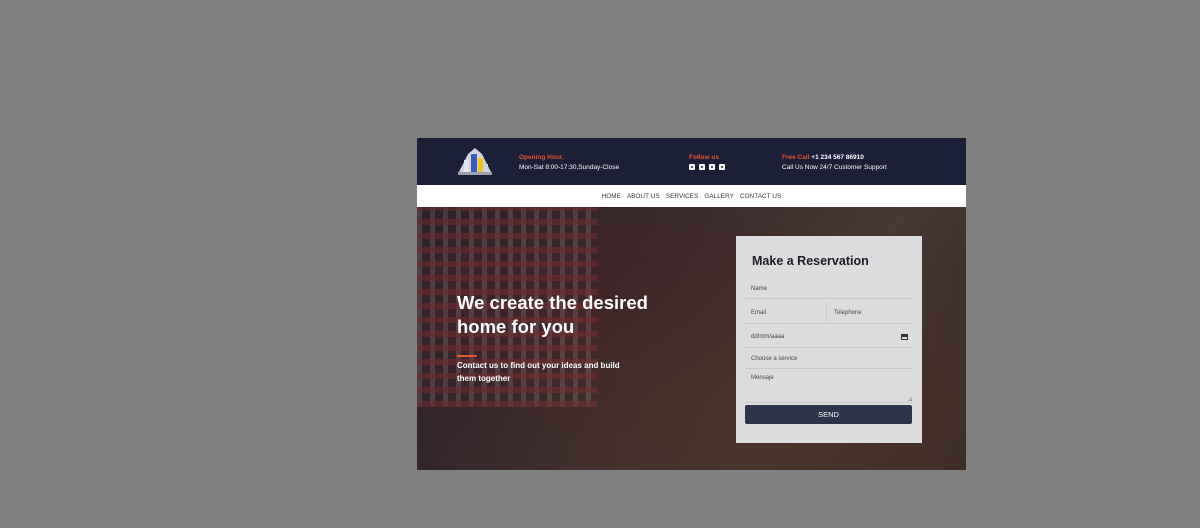 This screenshot has height=528, width=1200. I want to click on accent-divider, so click(467, 356).